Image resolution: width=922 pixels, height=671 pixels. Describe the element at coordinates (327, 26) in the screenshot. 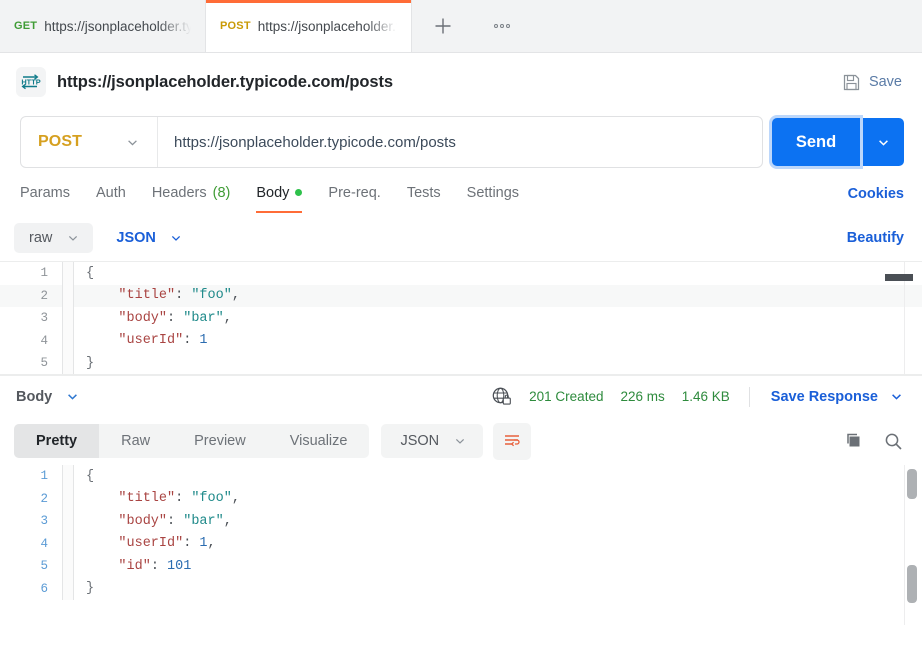

I see `tab-title-label: https://jsonplaceholder.t` at that location.